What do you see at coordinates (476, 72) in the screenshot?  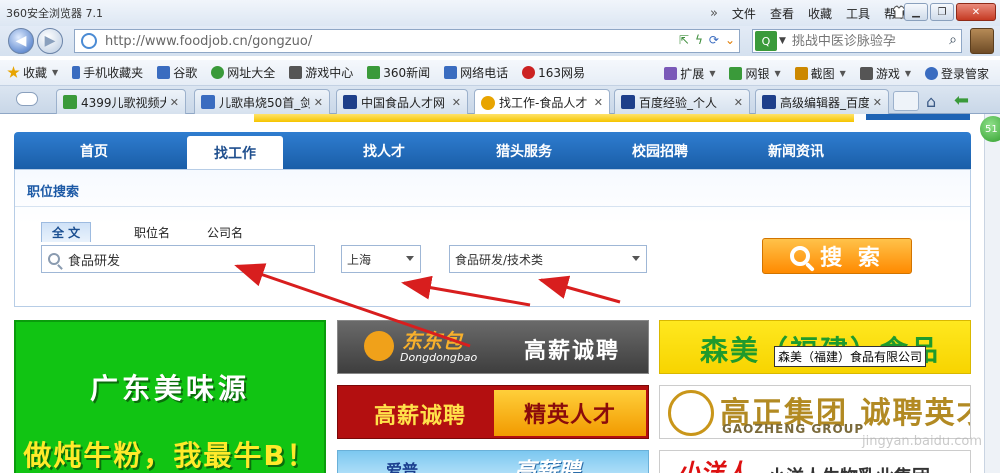 I see `bookmark-netphone: 网络电话` at bounding box center [476, 72].